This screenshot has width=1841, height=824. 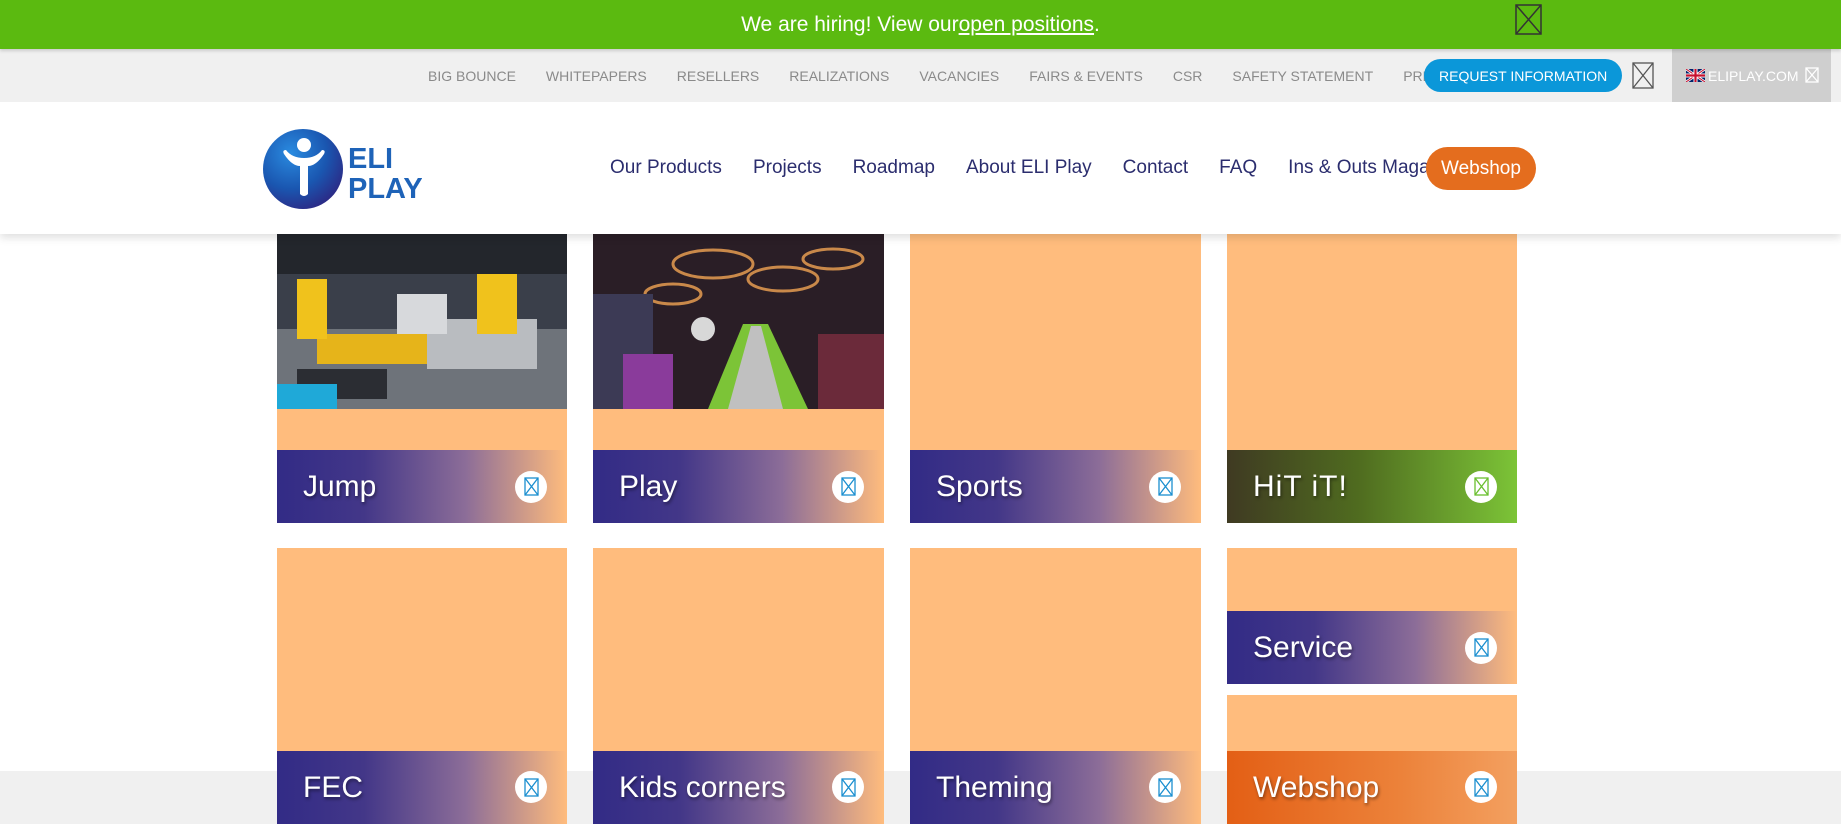 I want to click on banner-text: We are hiring! View our, so click(x=850, y=24).